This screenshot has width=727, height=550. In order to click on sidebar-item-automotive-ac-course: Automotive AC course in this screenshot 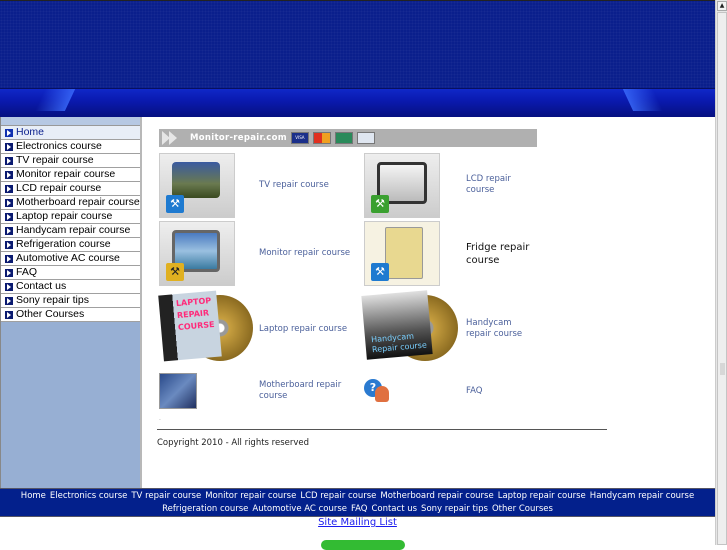, I will do `click(70, 259)`.